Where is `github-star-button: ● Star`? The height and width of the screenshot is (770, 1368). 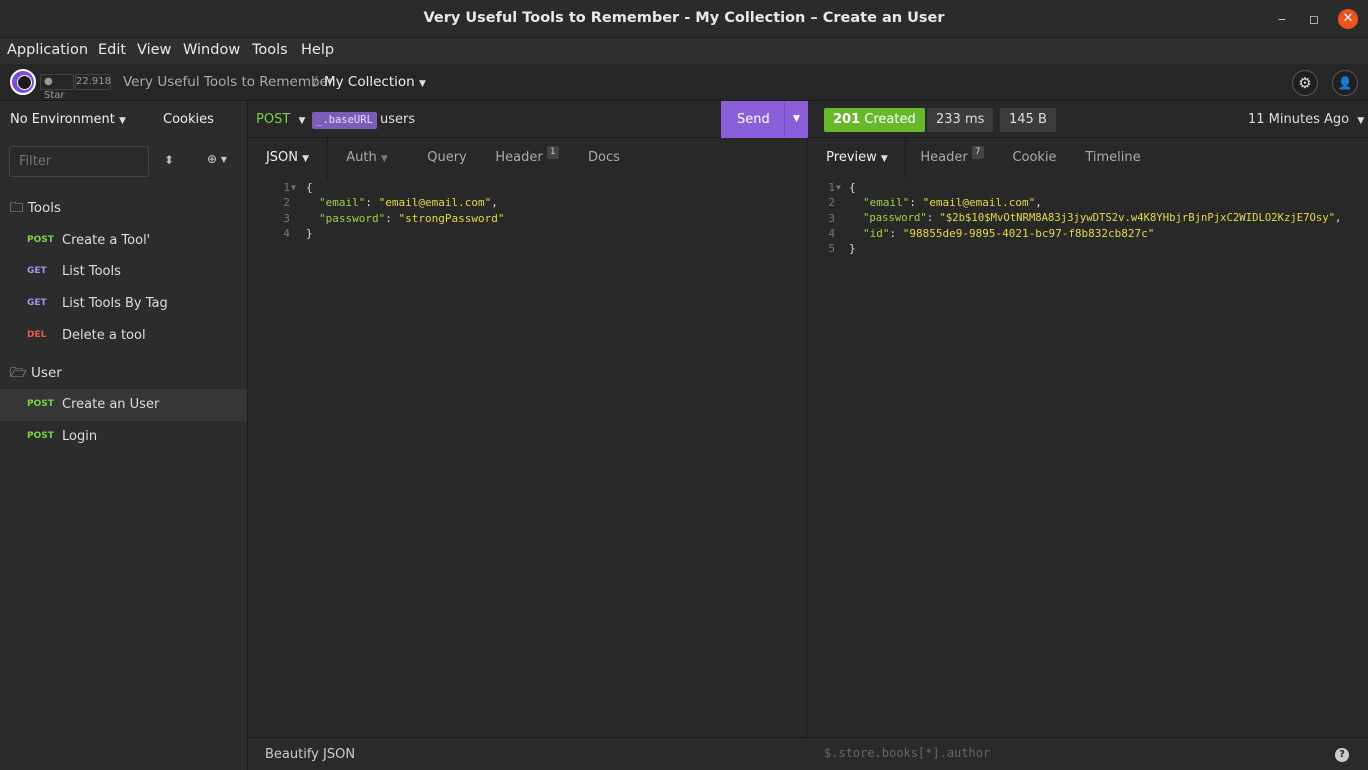 github-star-button: ● Star is located at coordinates (57, 87).